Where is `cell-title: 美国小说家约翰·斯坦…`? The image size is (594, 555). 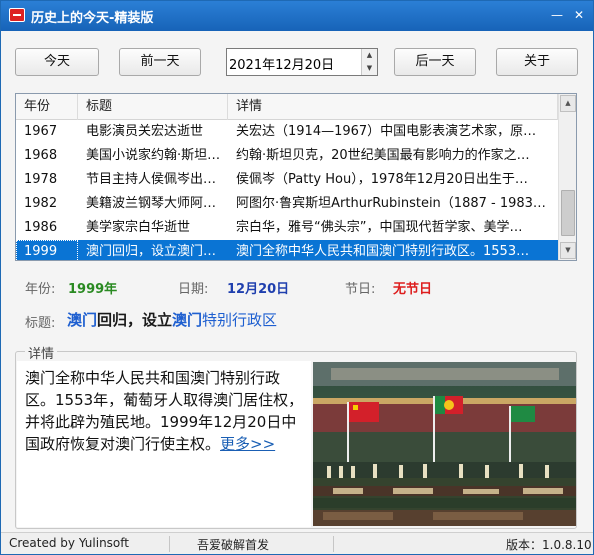
cell-title: 美国小说家约翰·斯坦… is located at coordinates (153, 155).